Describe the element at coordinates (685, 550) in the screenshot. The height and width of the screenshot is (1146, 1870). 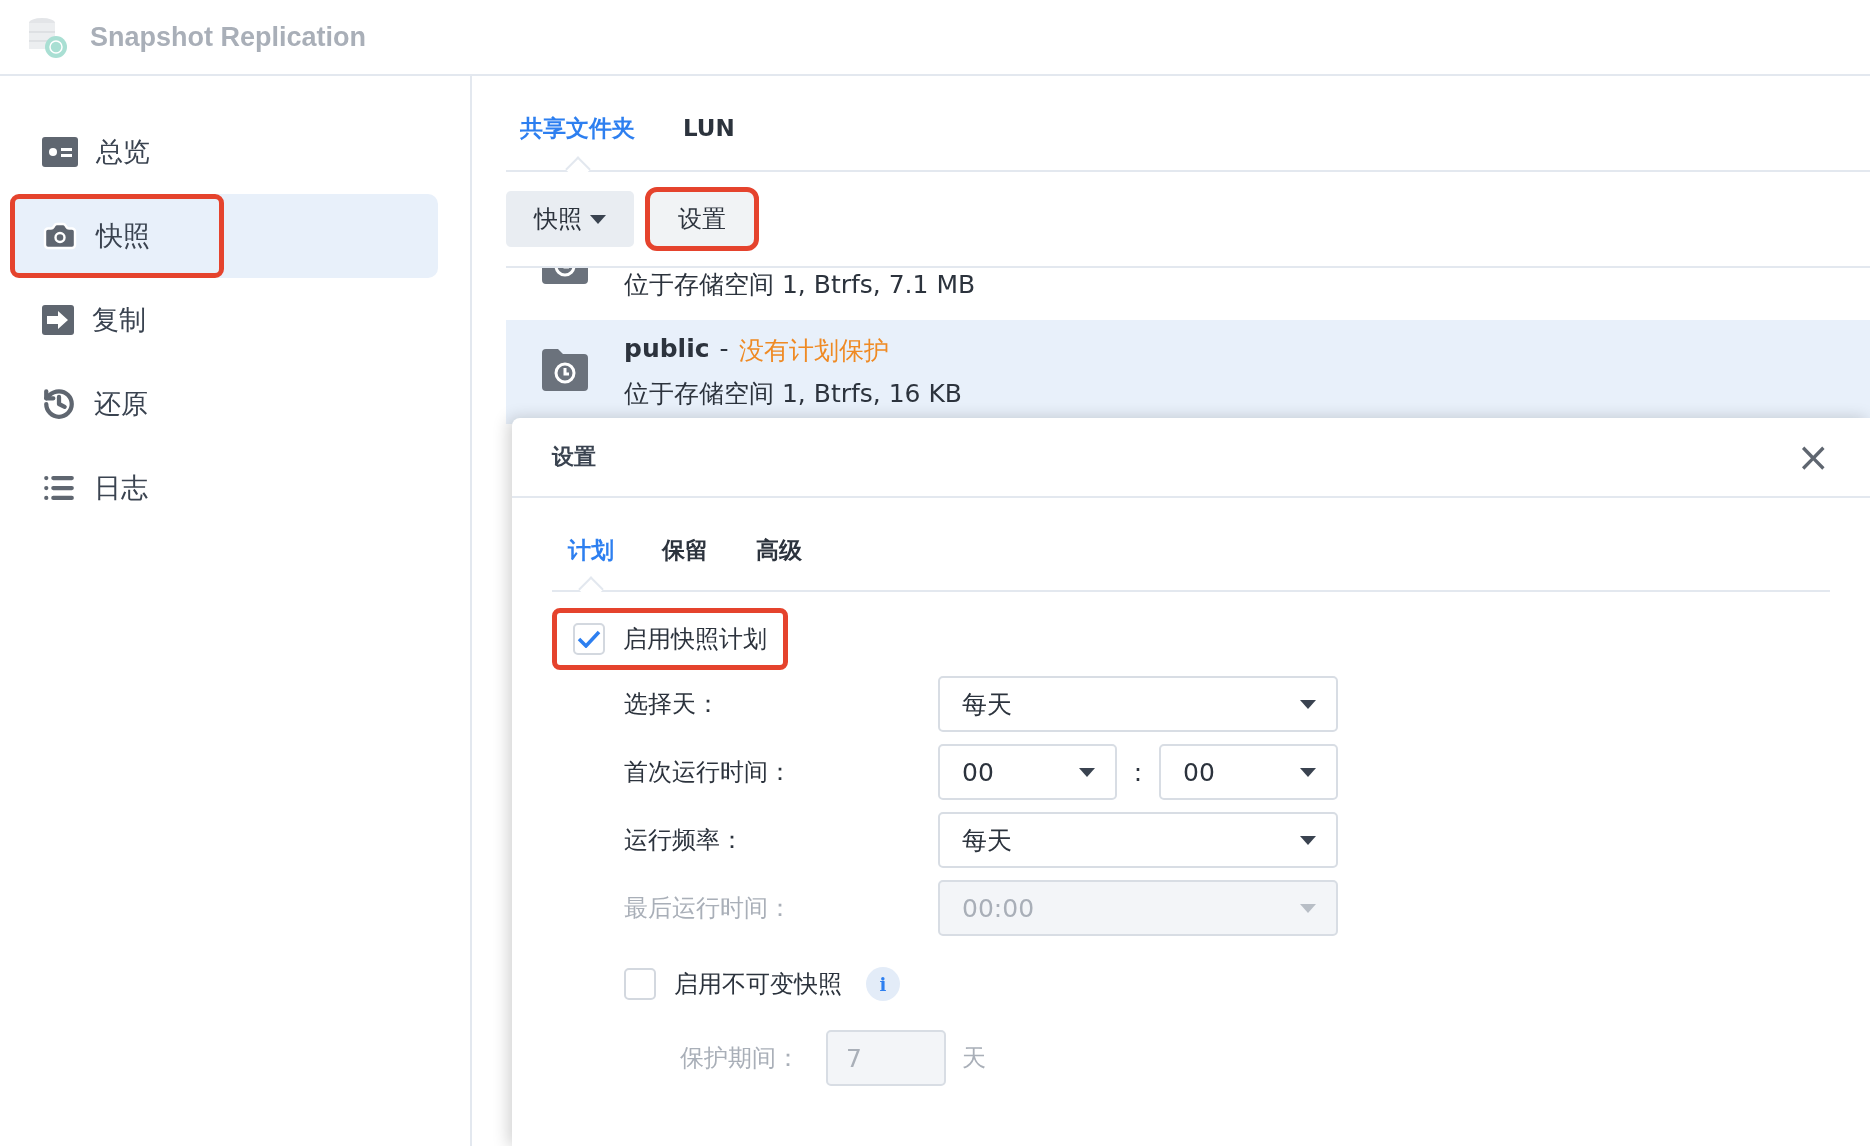
I see `tab: 保留` at that location.